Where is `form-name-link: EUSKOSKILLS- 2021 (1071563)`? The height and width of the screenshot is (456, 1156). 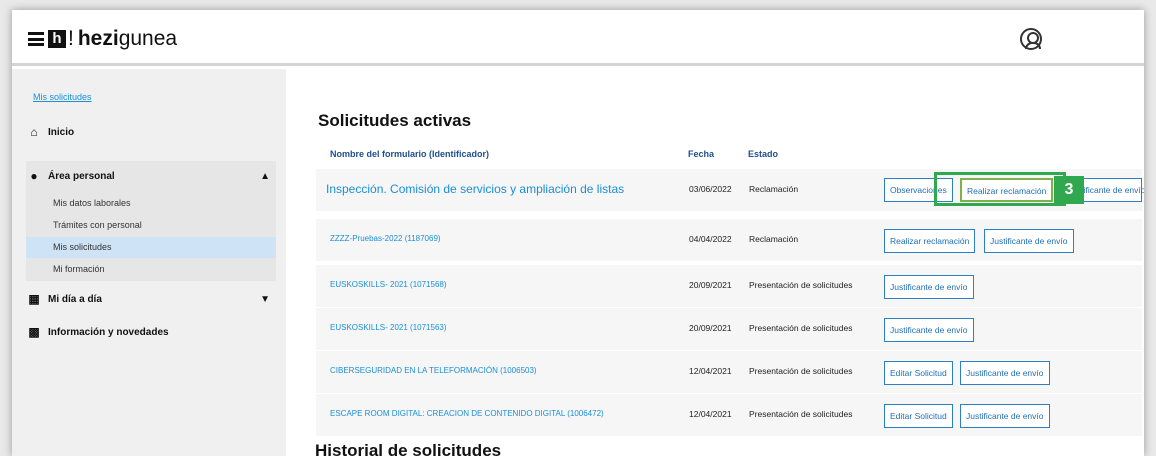 form-name-link: EUSKOSKILLS- 2021 (1071563) is located at coordinates (388, 327).